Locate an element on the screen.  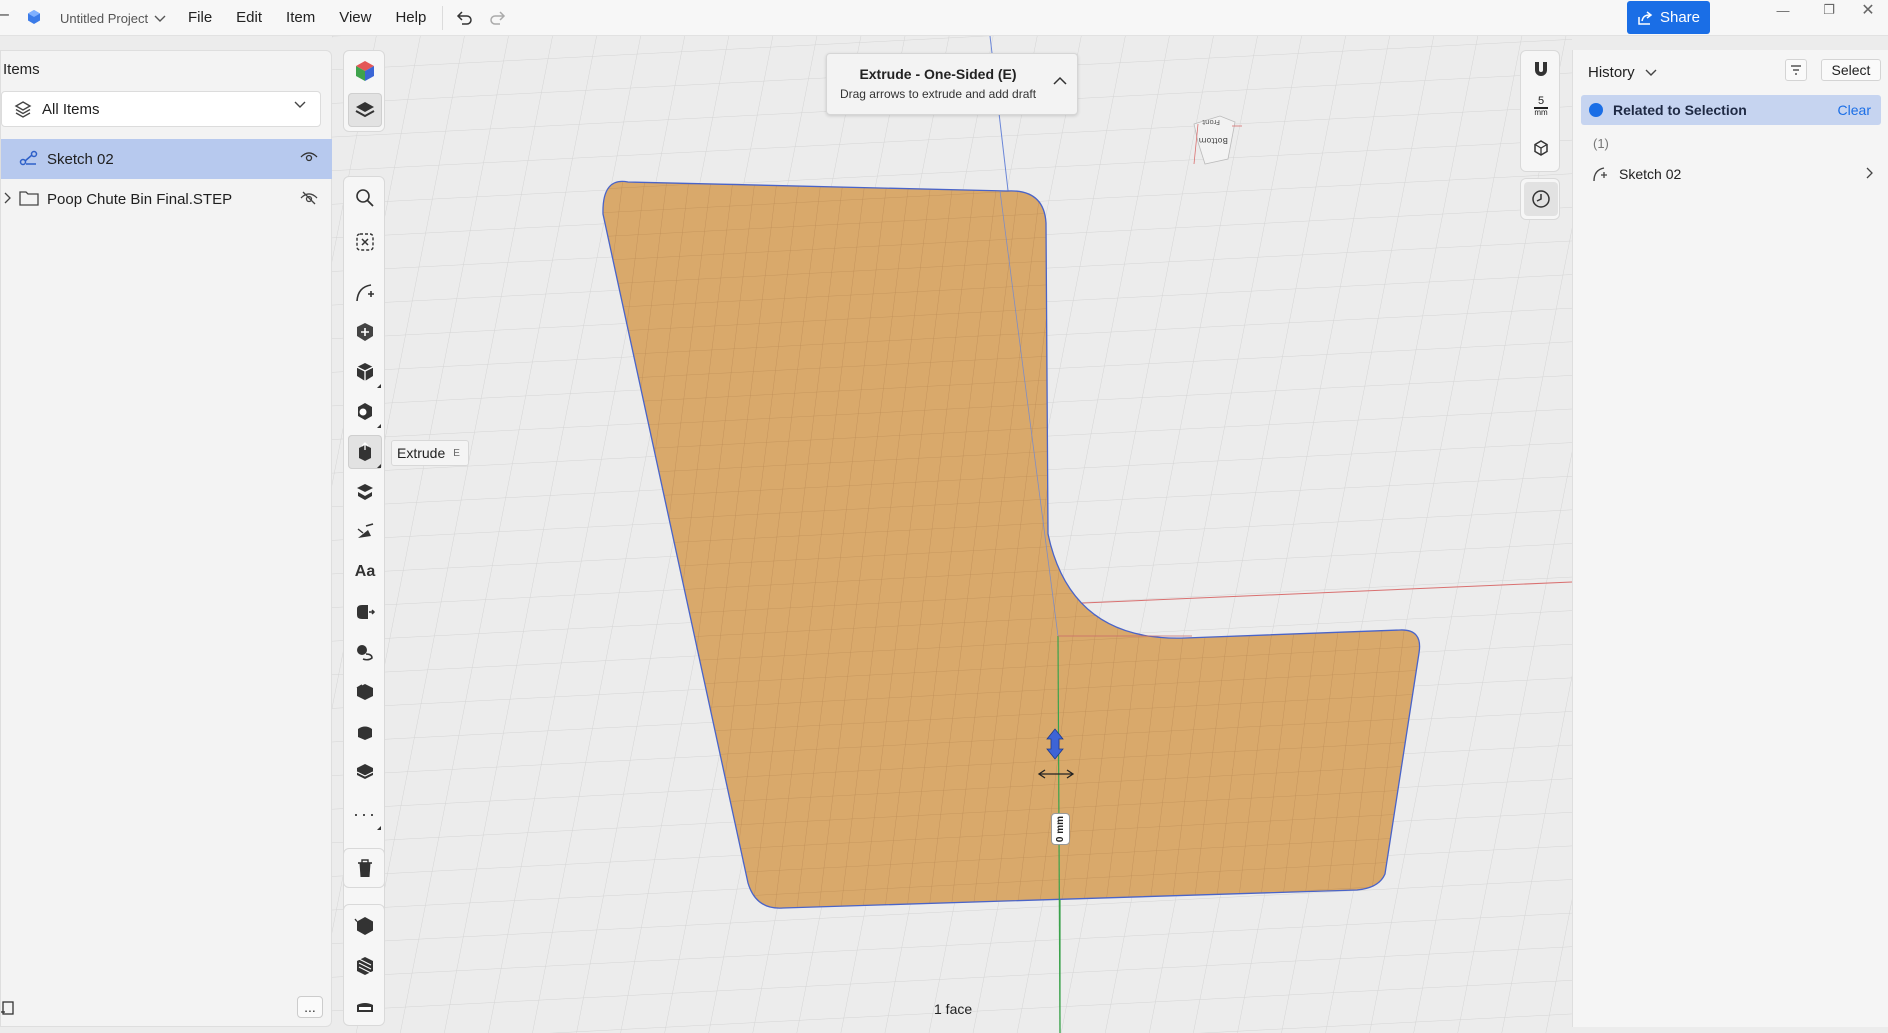
view-mode-toggle is located at coordinates (1541, 148).